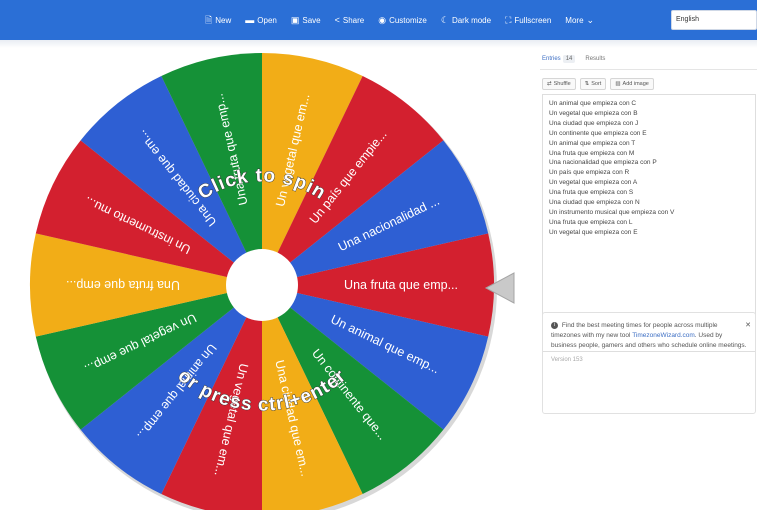 This screenshot has width=757, height=510. What do you see at coordinates (562, 84) in the screenshot?
I see `toolbar-label: Shuffle` at bounding box center [562, 84].